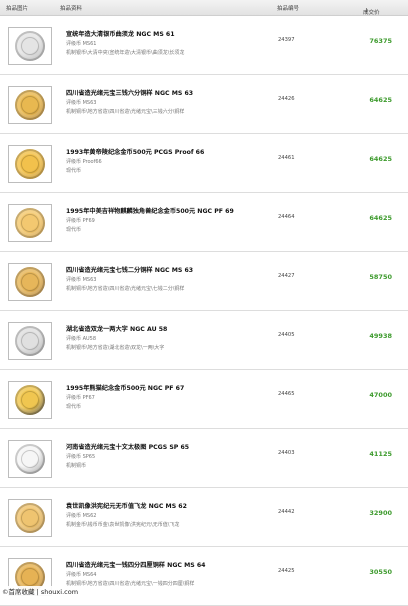 The height and width of the screenshot is (606, 408). What do you see at coordinates (116, 328) in the screenshot?
I see `lot-title: 湖北省造双龙一两大字 NGC AU 58` at bounding box center [116, 328].